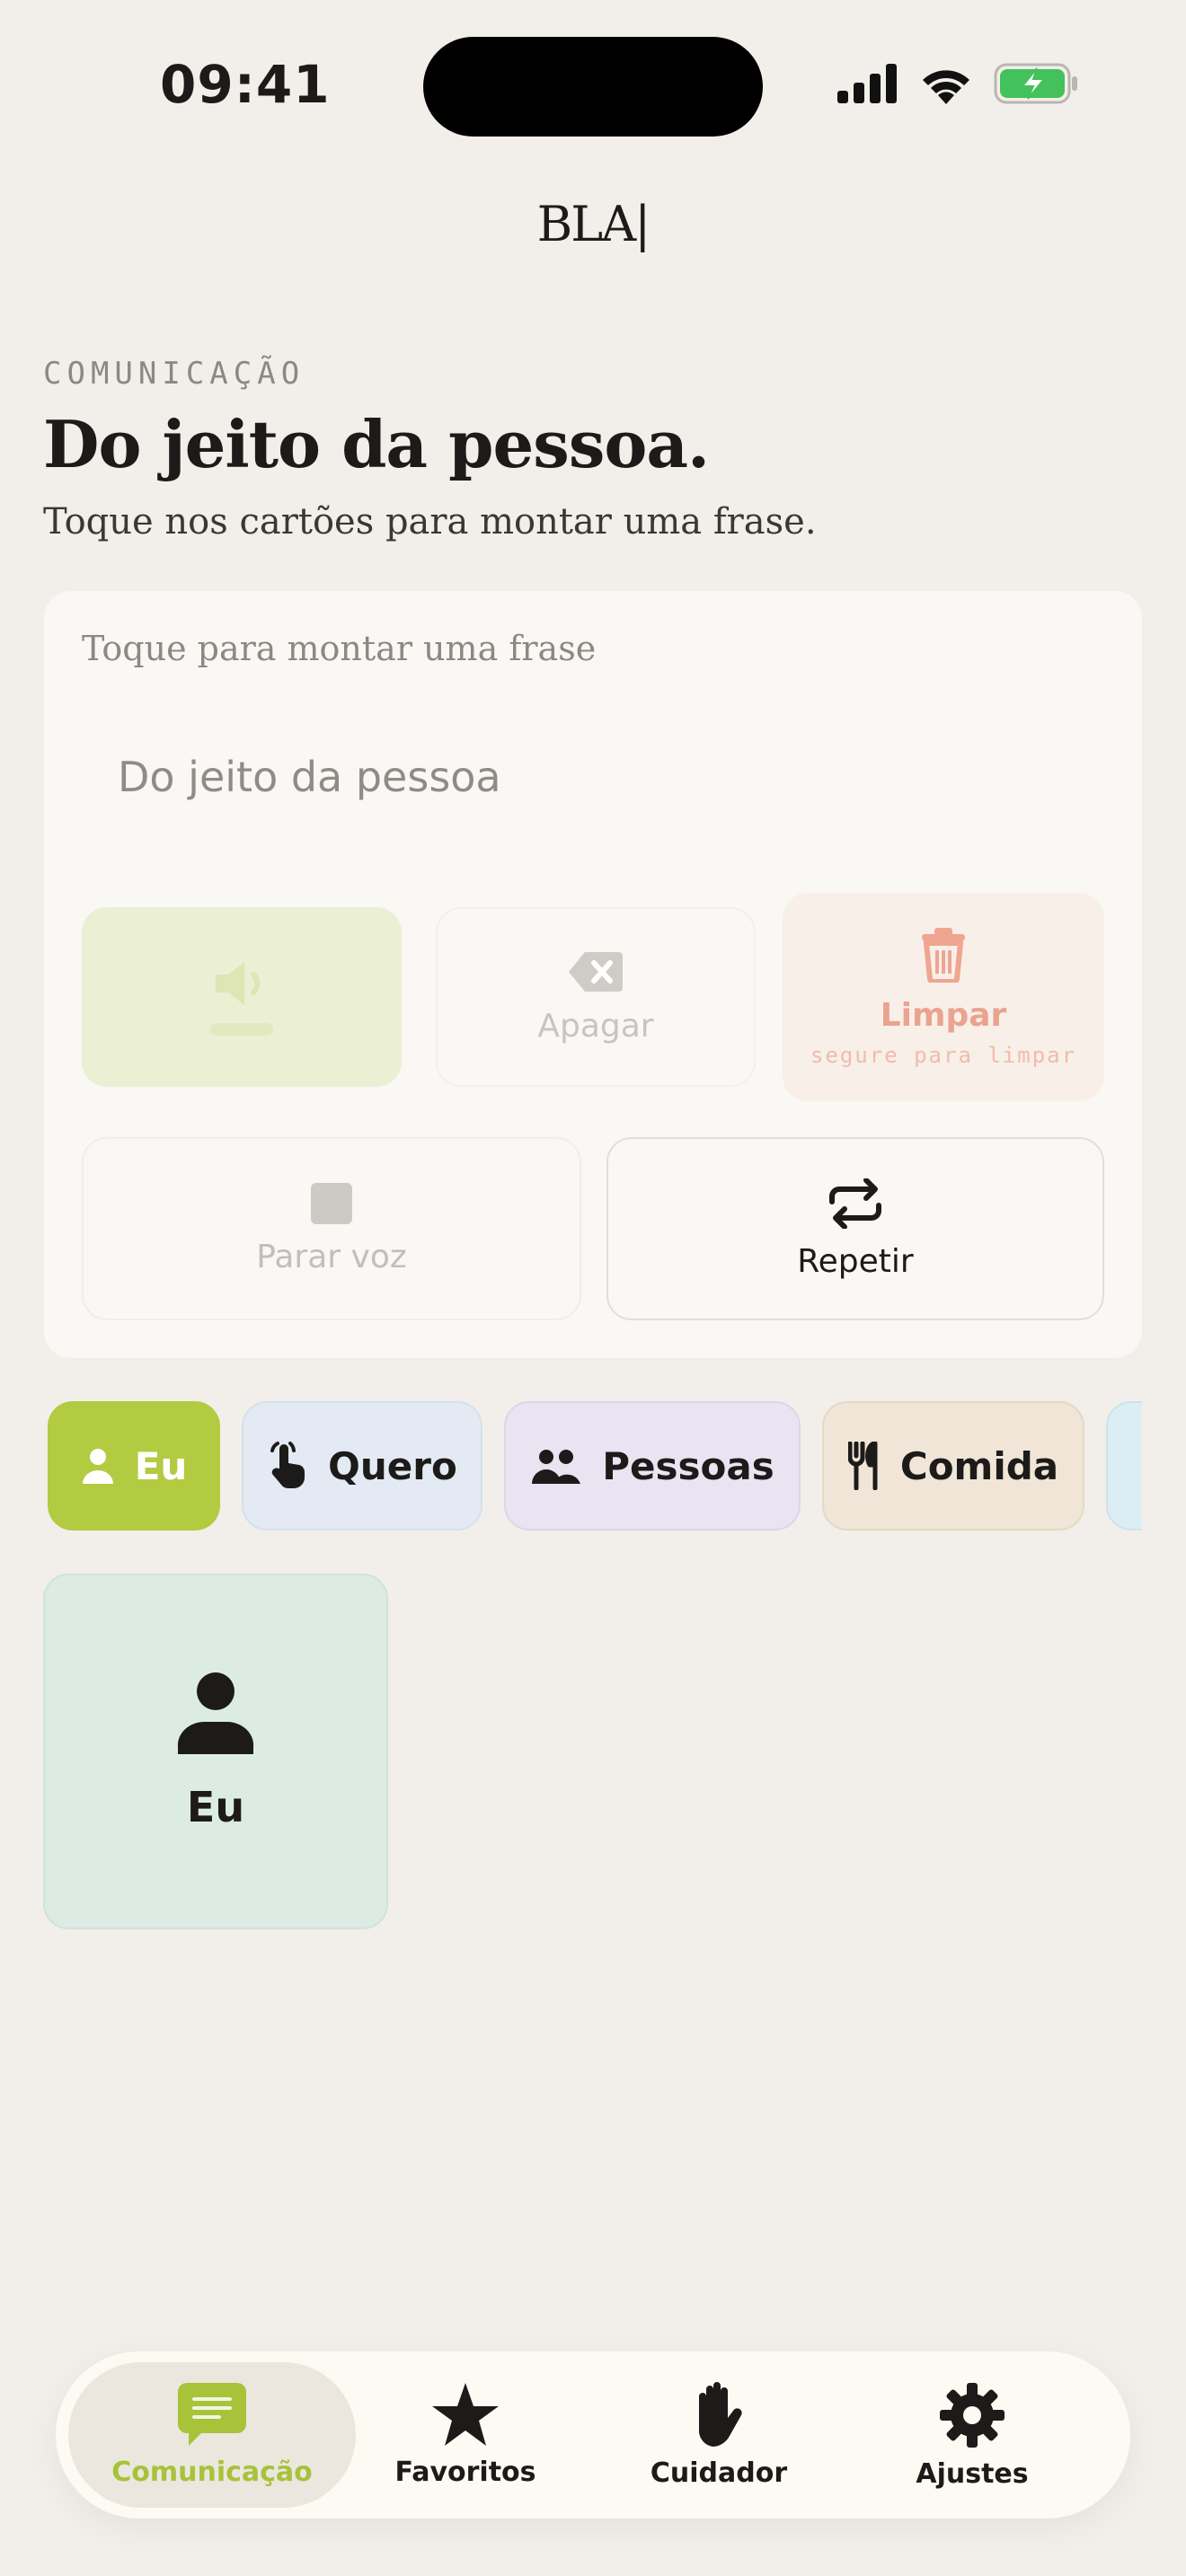  What do you see at coordinates (212, 2414) in the screenshot?
I see `chat-icon` at bounding box center [212, 2414].